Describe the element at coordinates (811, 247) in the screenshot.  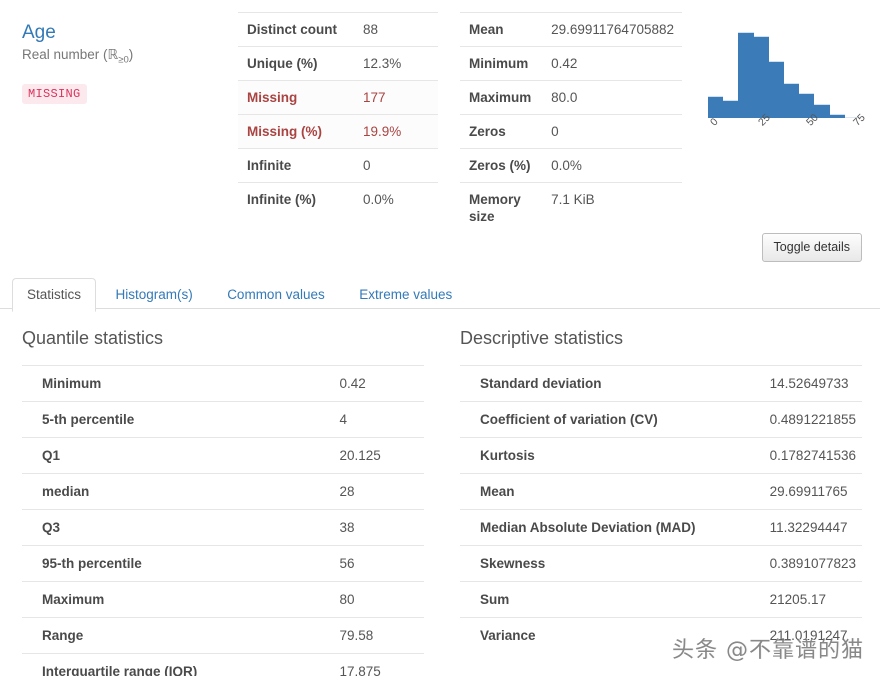
I see `toggle-details-button: Toggle details` at that location.